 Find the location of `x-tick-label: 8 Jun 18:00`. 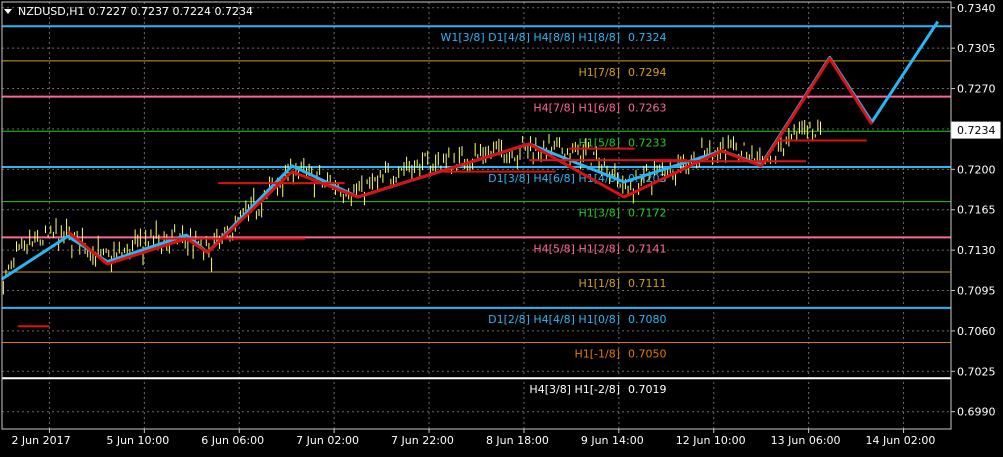

x-tick-label: 8 Jun 18:00 is located at coordinates (517, 440).